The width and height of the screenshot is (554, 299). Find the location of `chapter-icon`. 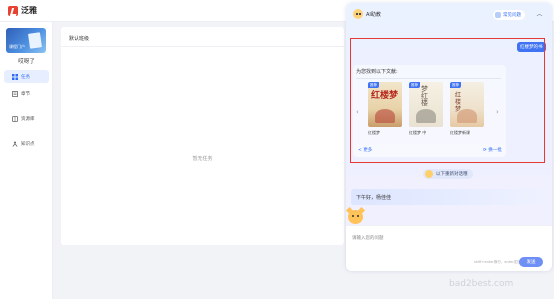

chapter-icon is located at coordinates (15, 93).